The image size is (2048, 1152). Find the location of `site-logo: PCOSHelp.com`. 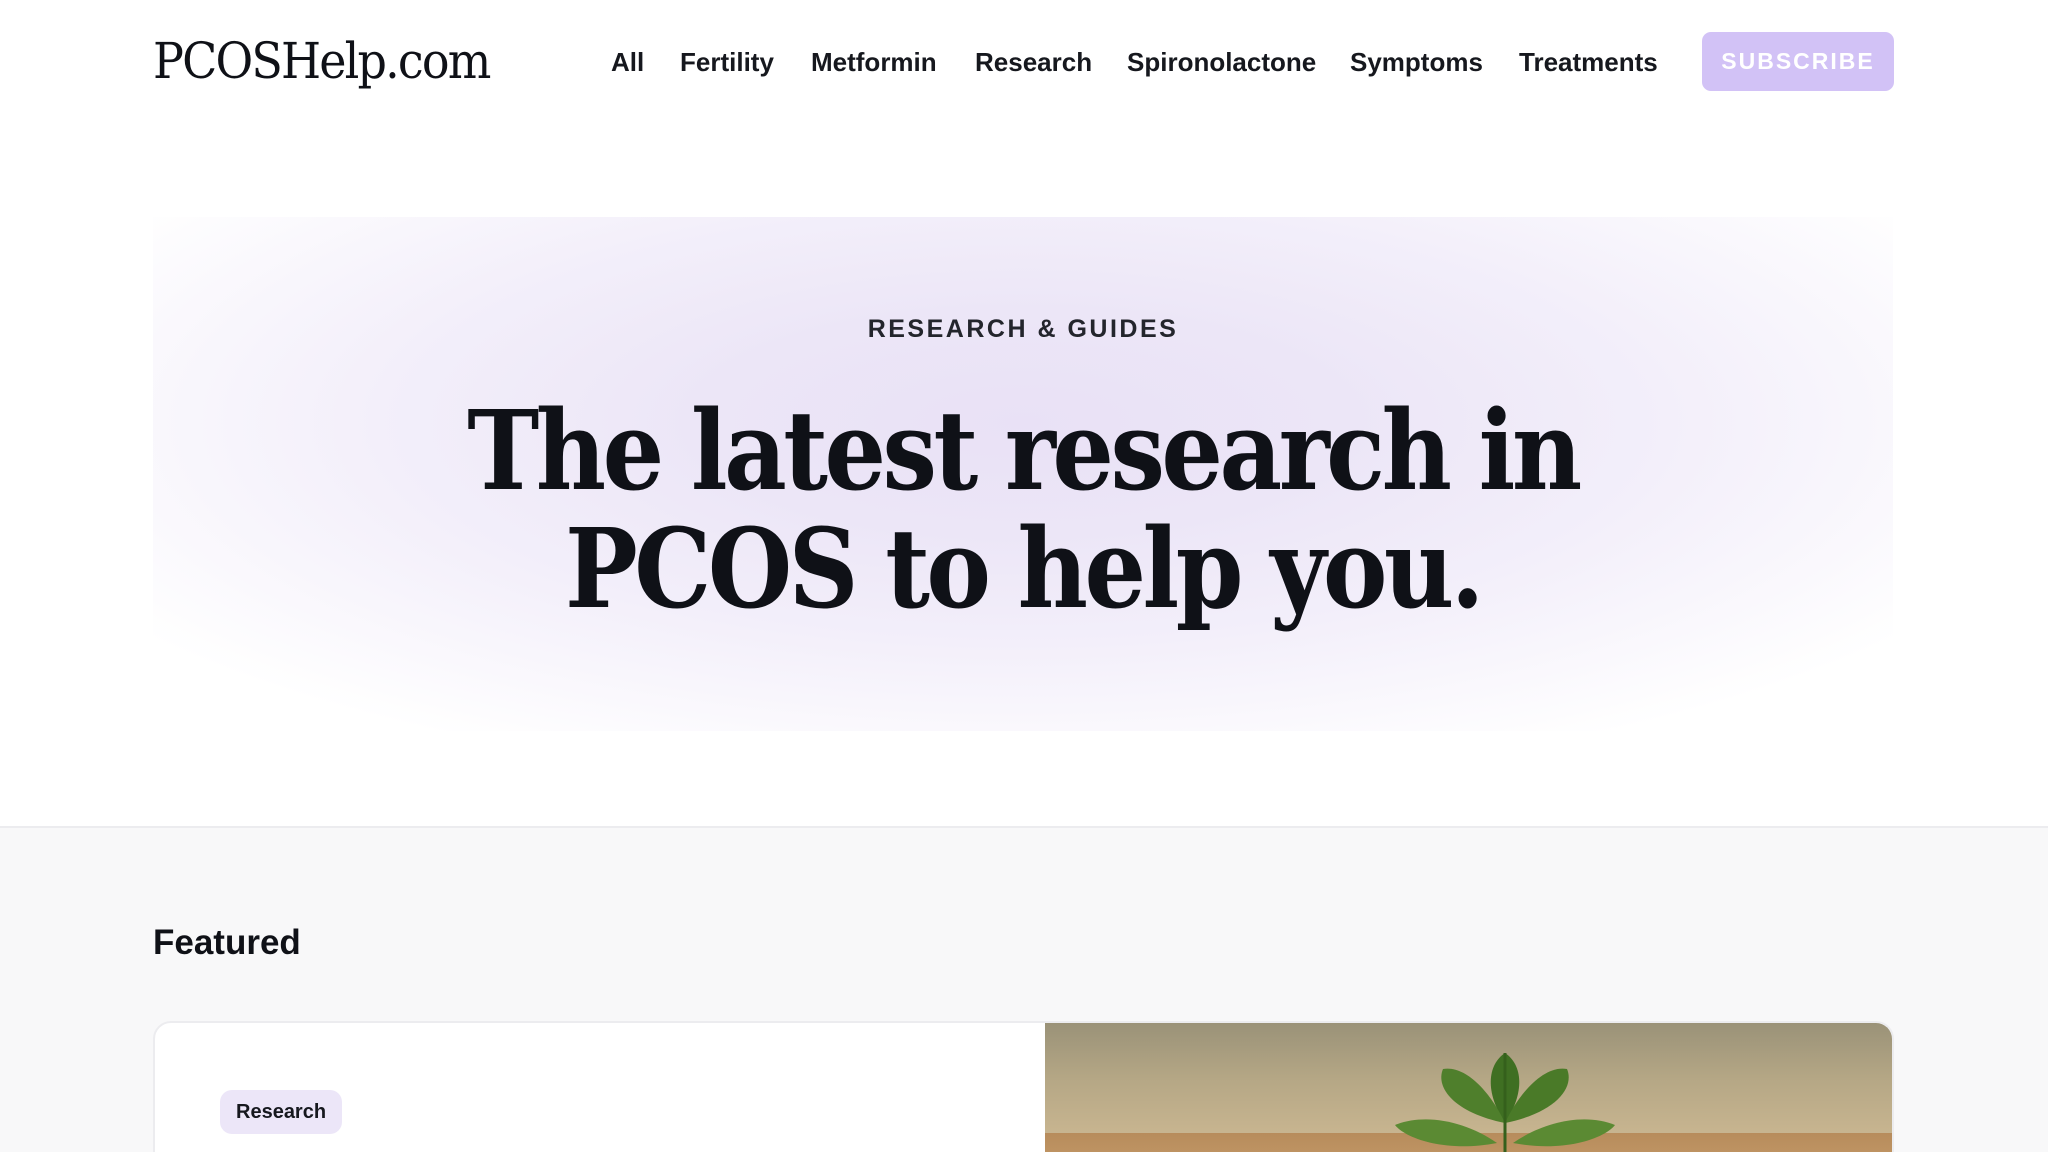

site-logo: PCOSHelp.com is located at coordinates (322, 61).